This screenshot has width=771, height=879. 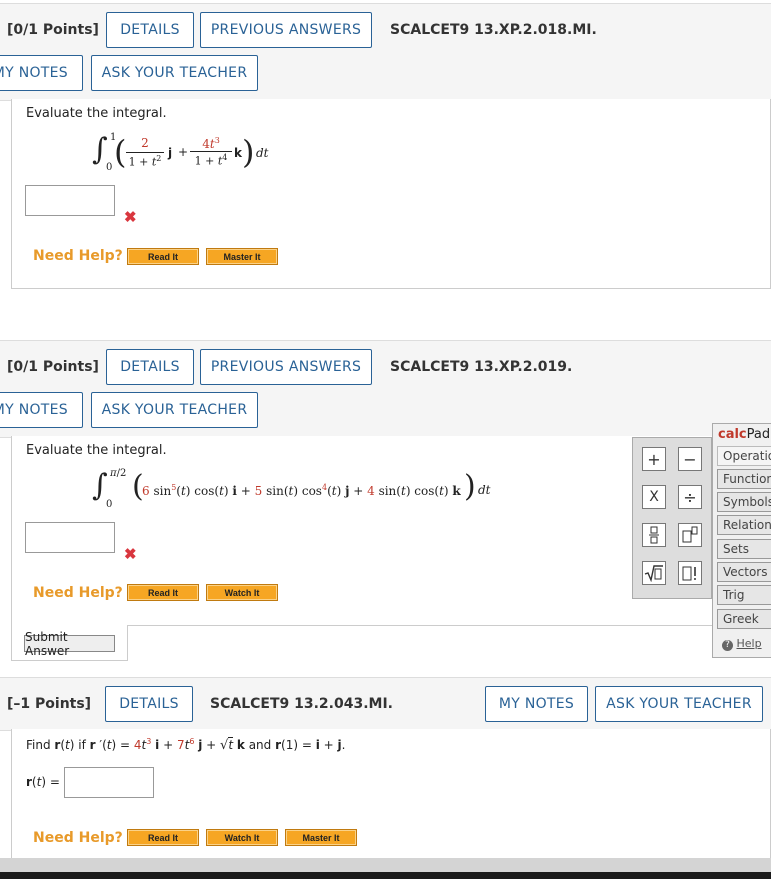 What do you see at coordinates (654, 497) in the screenshot?
I see `times-key: X` at bounding box center [654, 497].